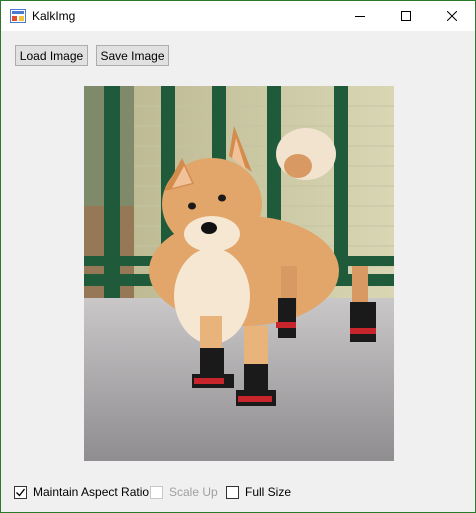 The height and width of the screenshot is (513, 476). I want to click on maintain-aspect-ratio-label: Maintain Aspect Ratio, so click(91, 492).